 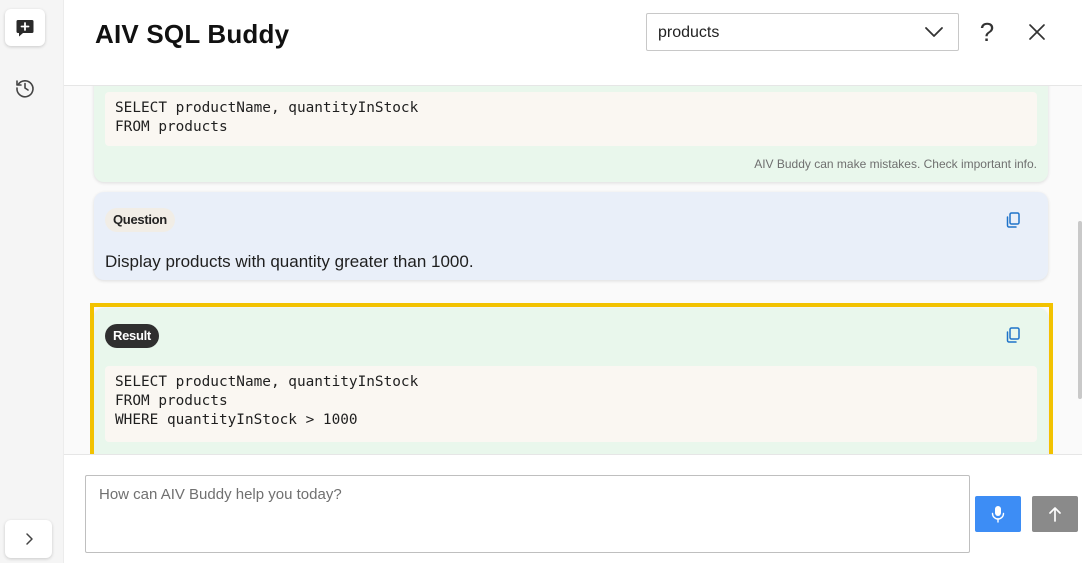 I want to click on close-icon, so click(x=1037, y=32).